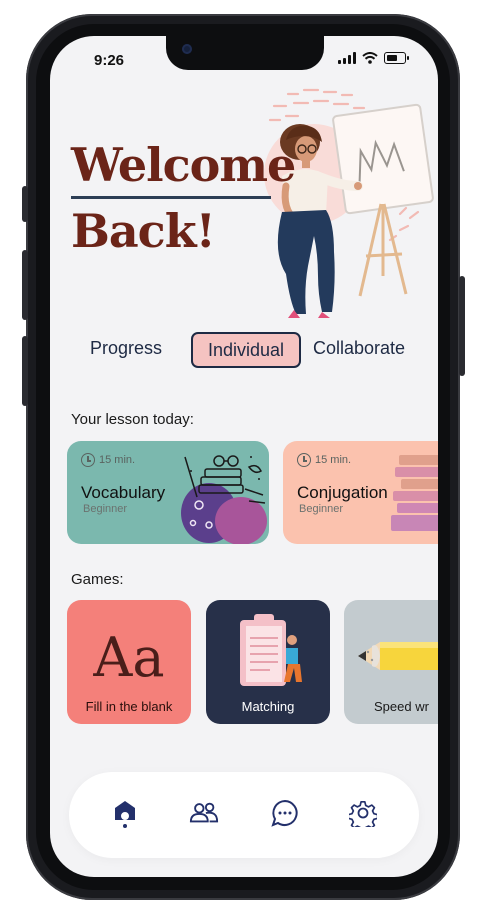  I want to click on lesson-section-title: Your lesson today:, so click(132, 419).